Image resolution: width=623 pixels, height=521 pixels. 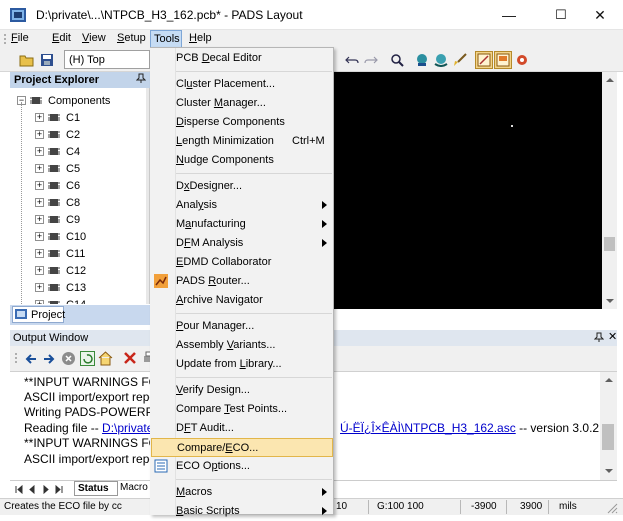 I want to click on home-button, so click(x=105, y=360).